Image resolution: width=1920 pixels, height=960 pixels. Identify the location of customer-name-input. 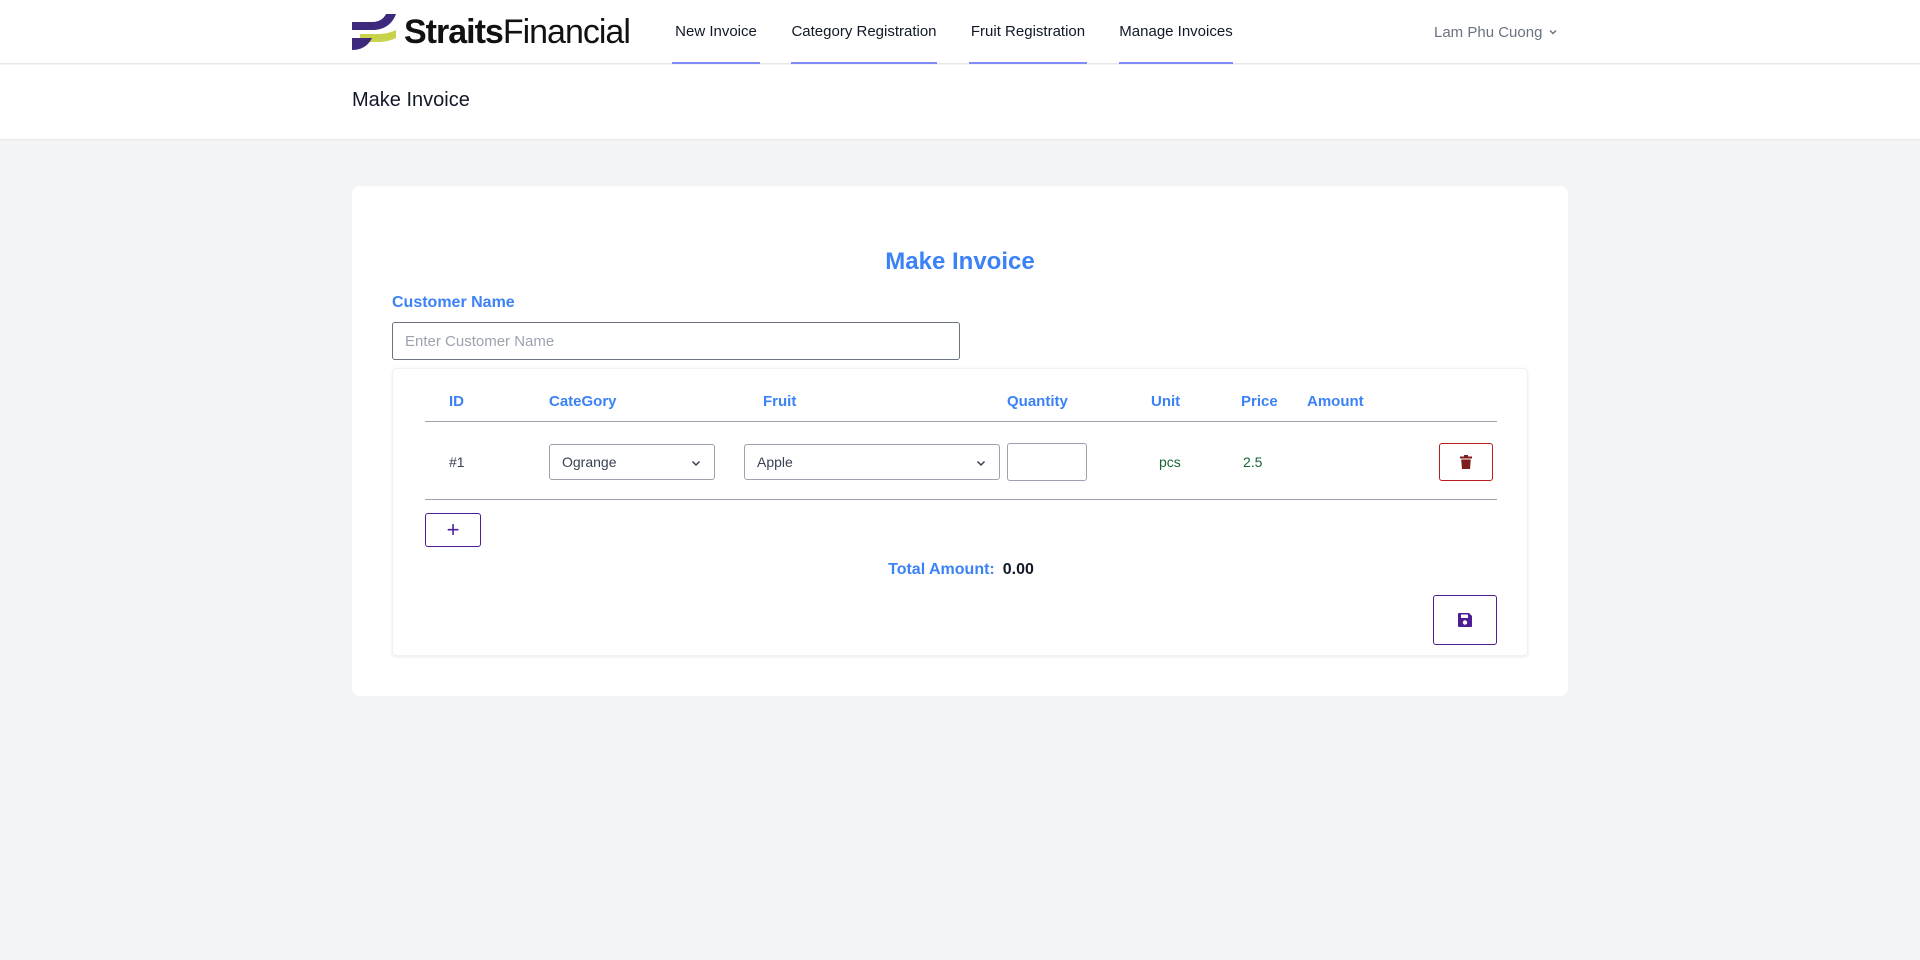
(676, 341).